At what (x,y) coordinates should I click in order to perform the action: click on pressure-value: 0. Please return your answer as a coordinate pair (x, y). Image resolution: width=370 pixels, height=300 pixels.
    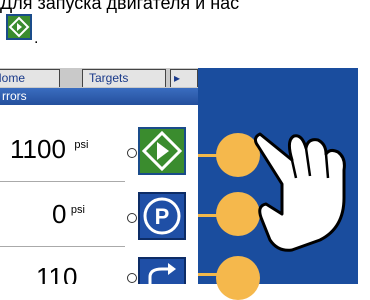
    Looking at the image, I should click on (59, 214).